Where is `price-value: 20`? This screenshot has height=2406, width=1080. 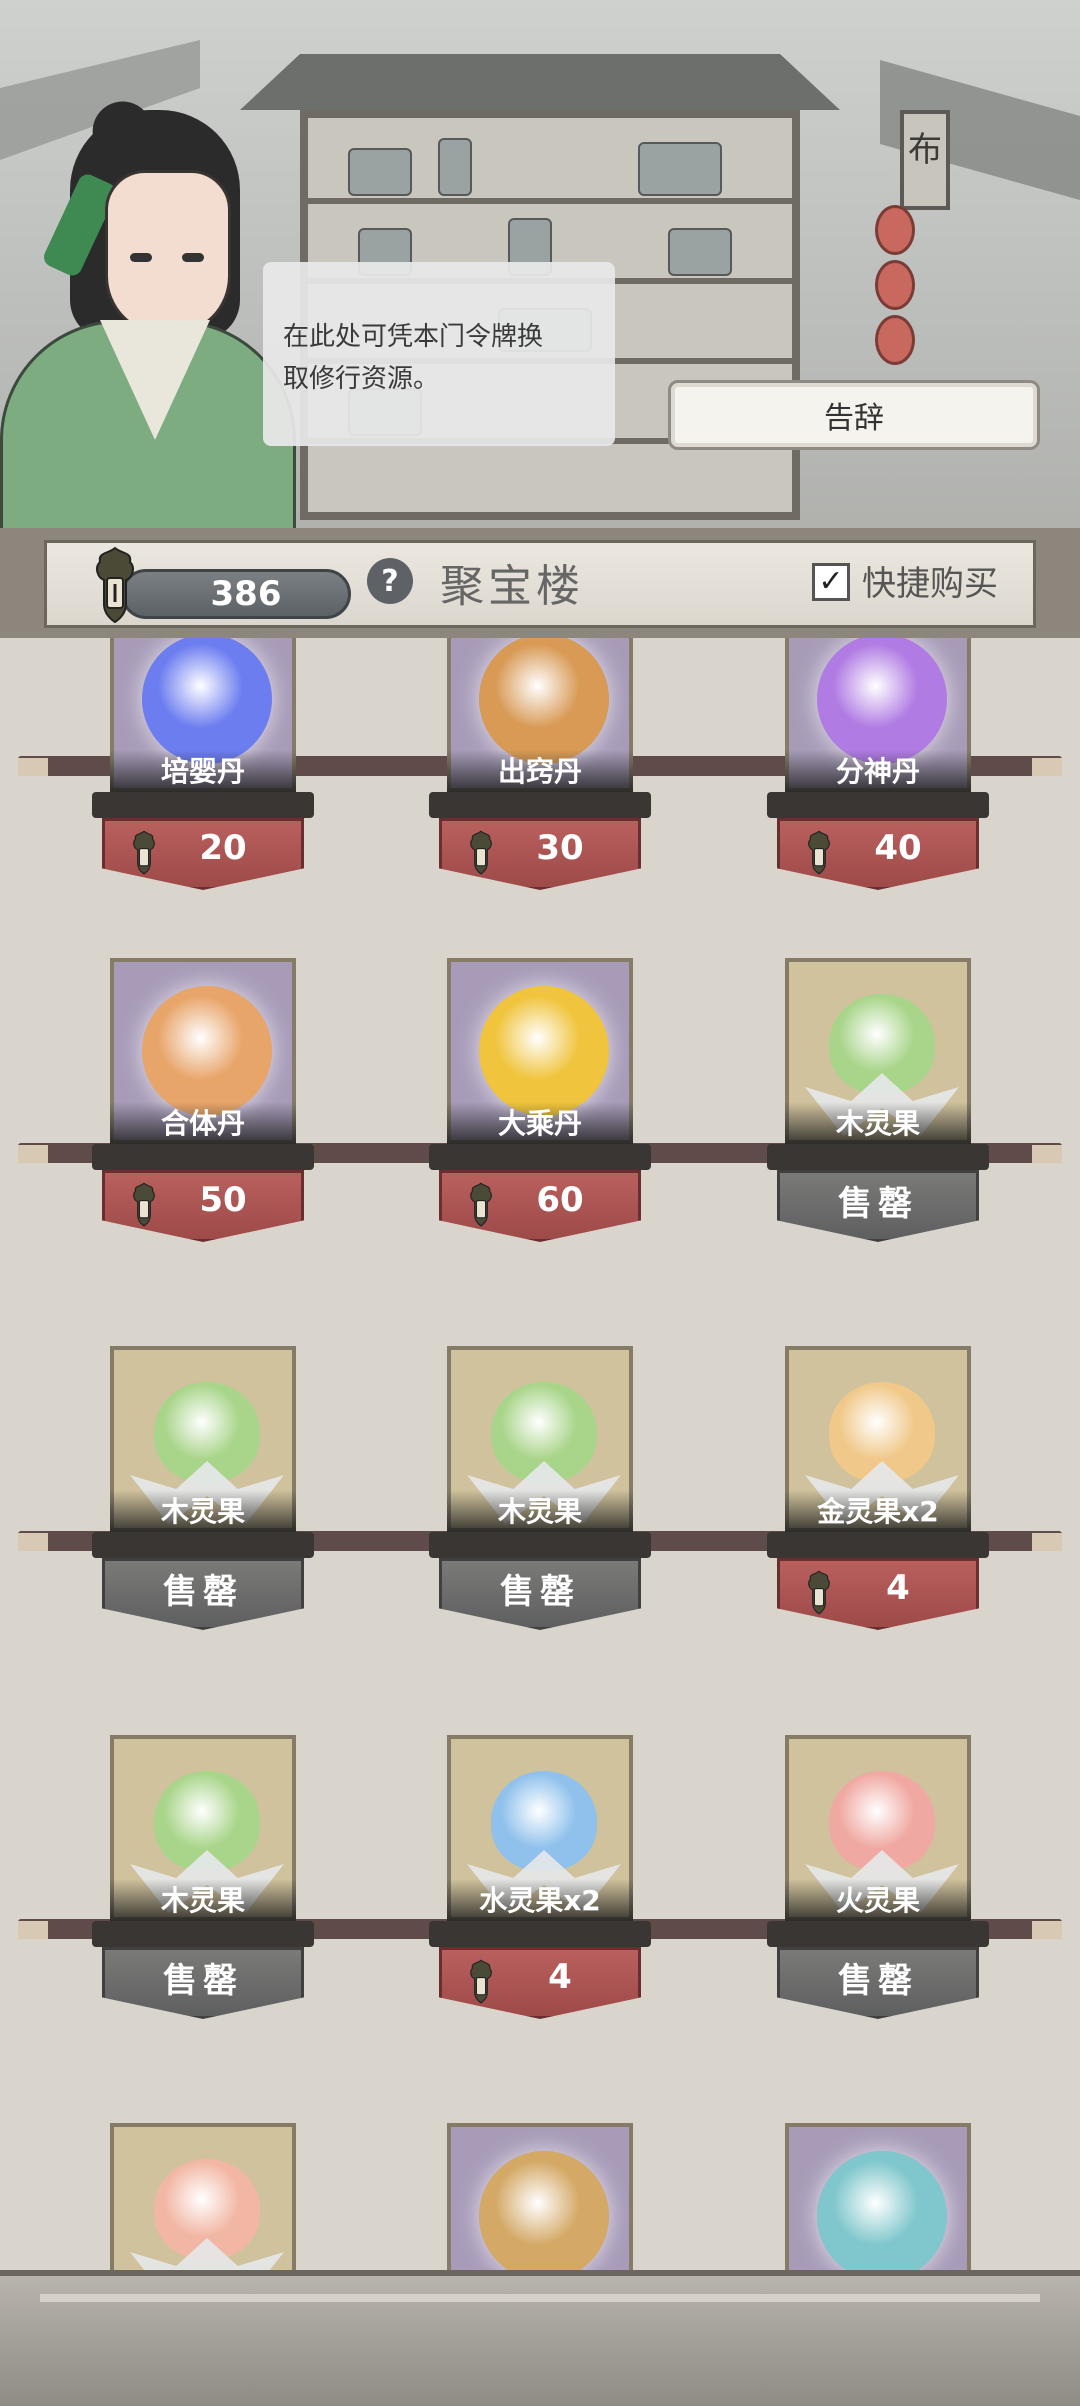
price-value: 20 is located at coordinates (223, 848).